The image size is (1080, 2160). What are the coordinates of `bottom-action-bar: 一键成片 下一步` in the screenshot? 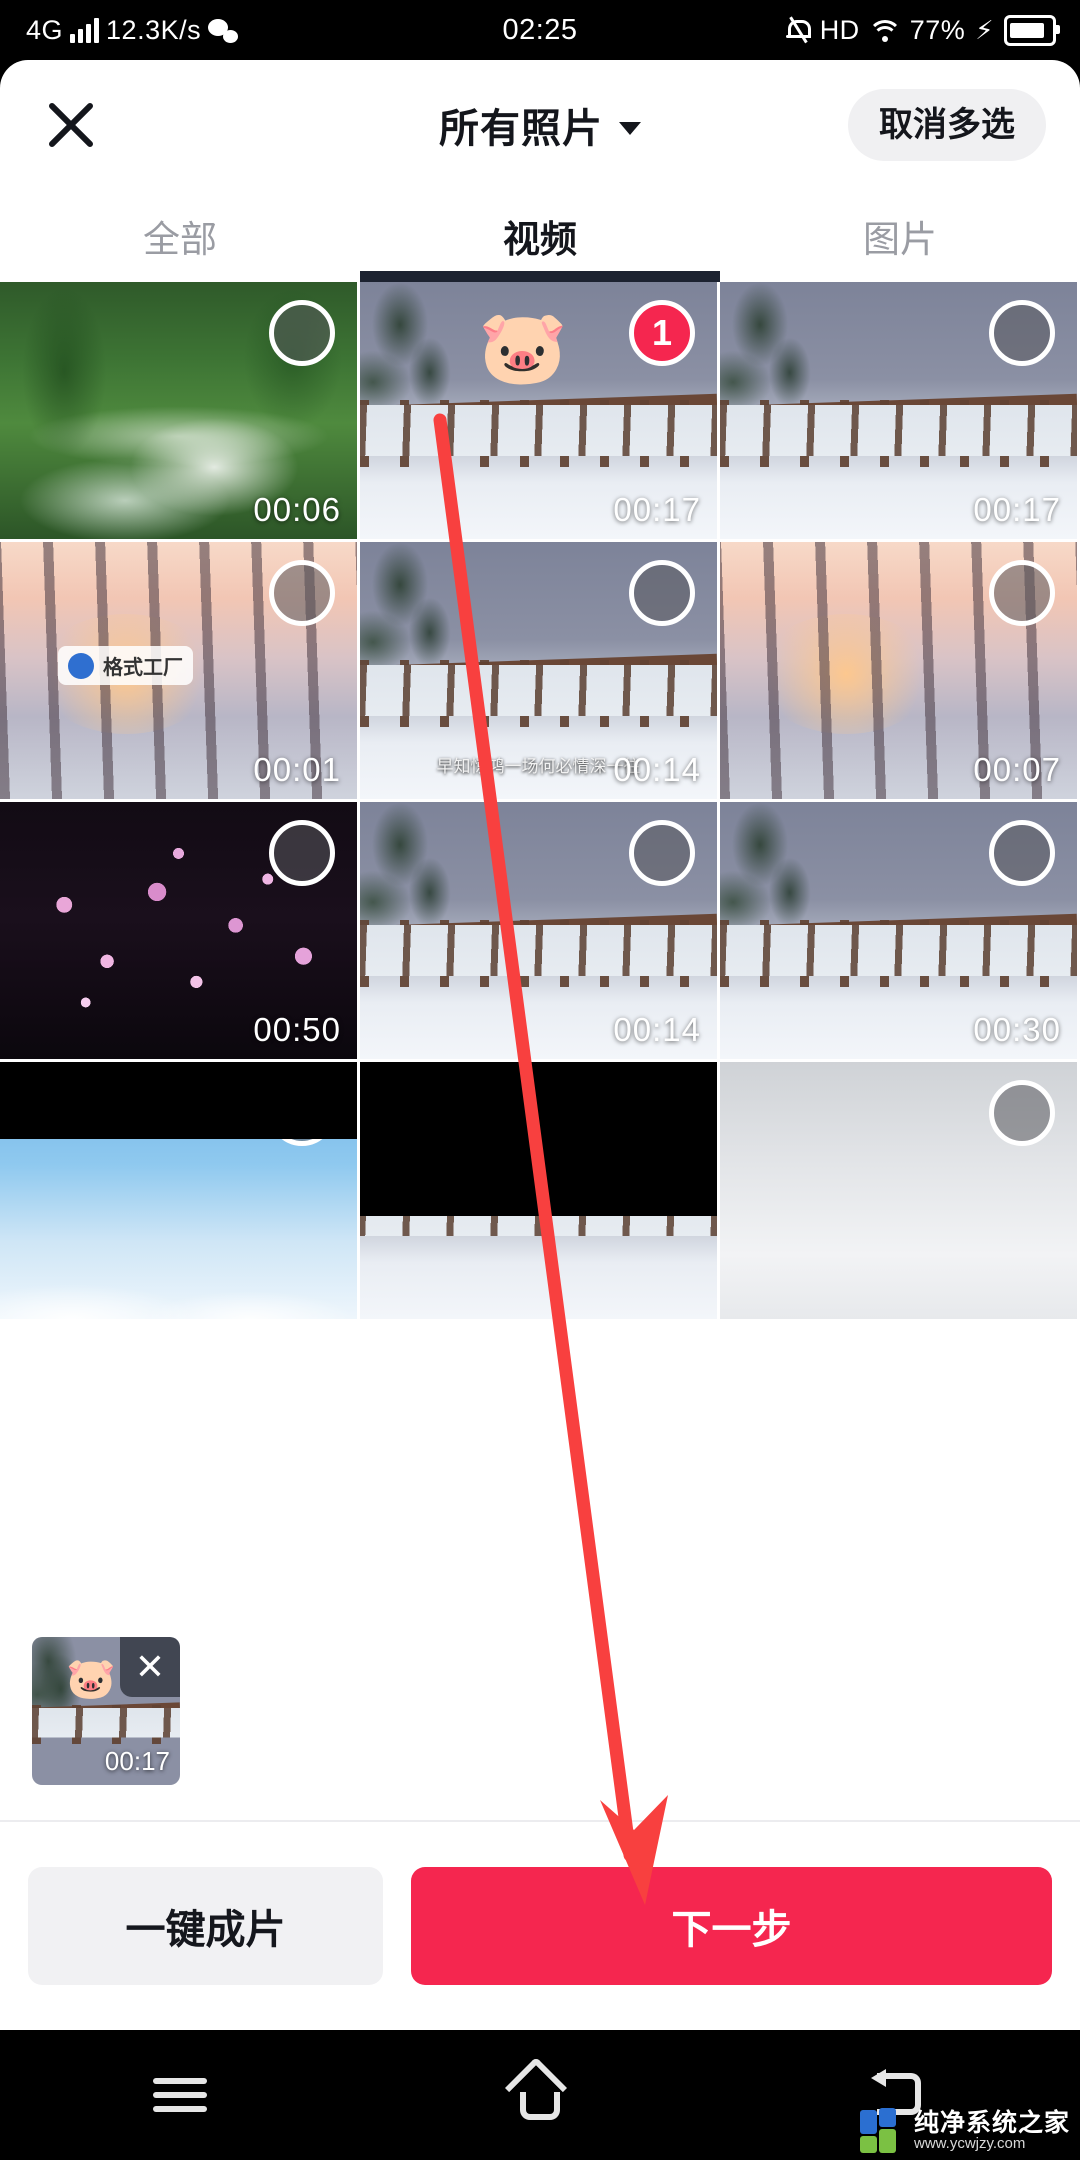 It's located at (540, 1925).